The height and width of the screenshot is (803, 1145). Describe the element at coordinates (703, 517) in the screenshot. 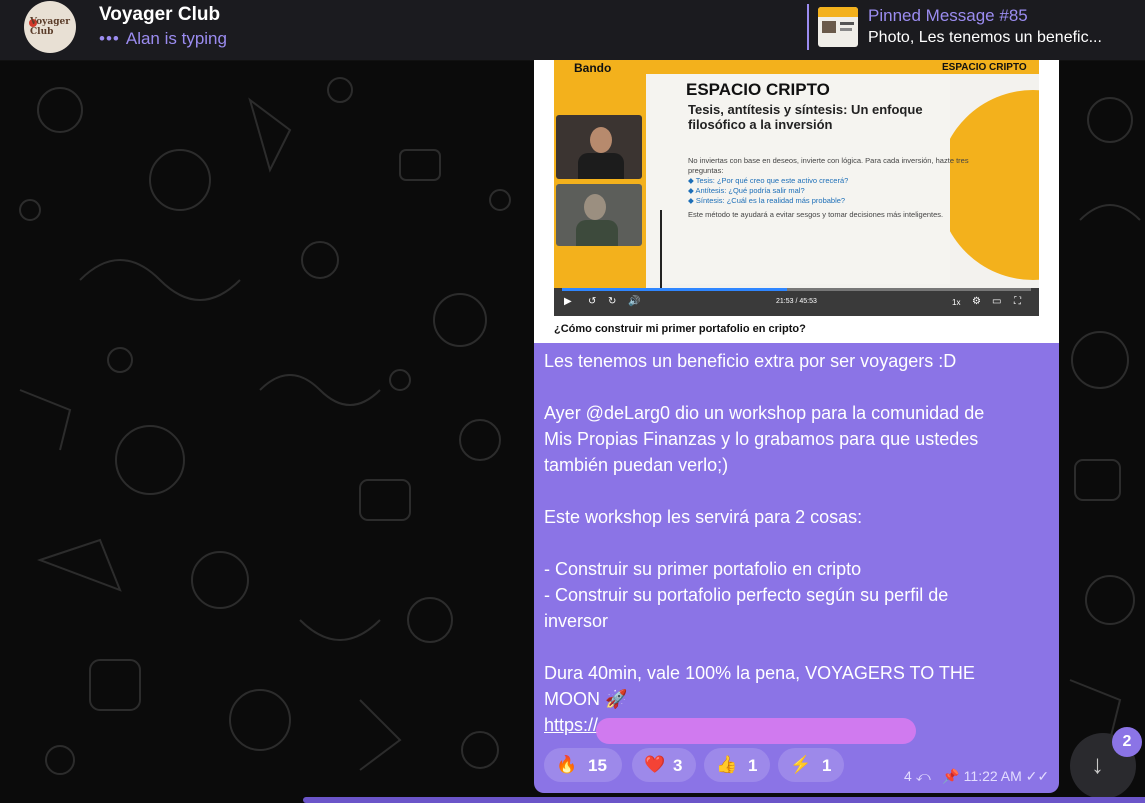

I see `message-line: Este workshop les servirá para 2 cosas:` at that location.